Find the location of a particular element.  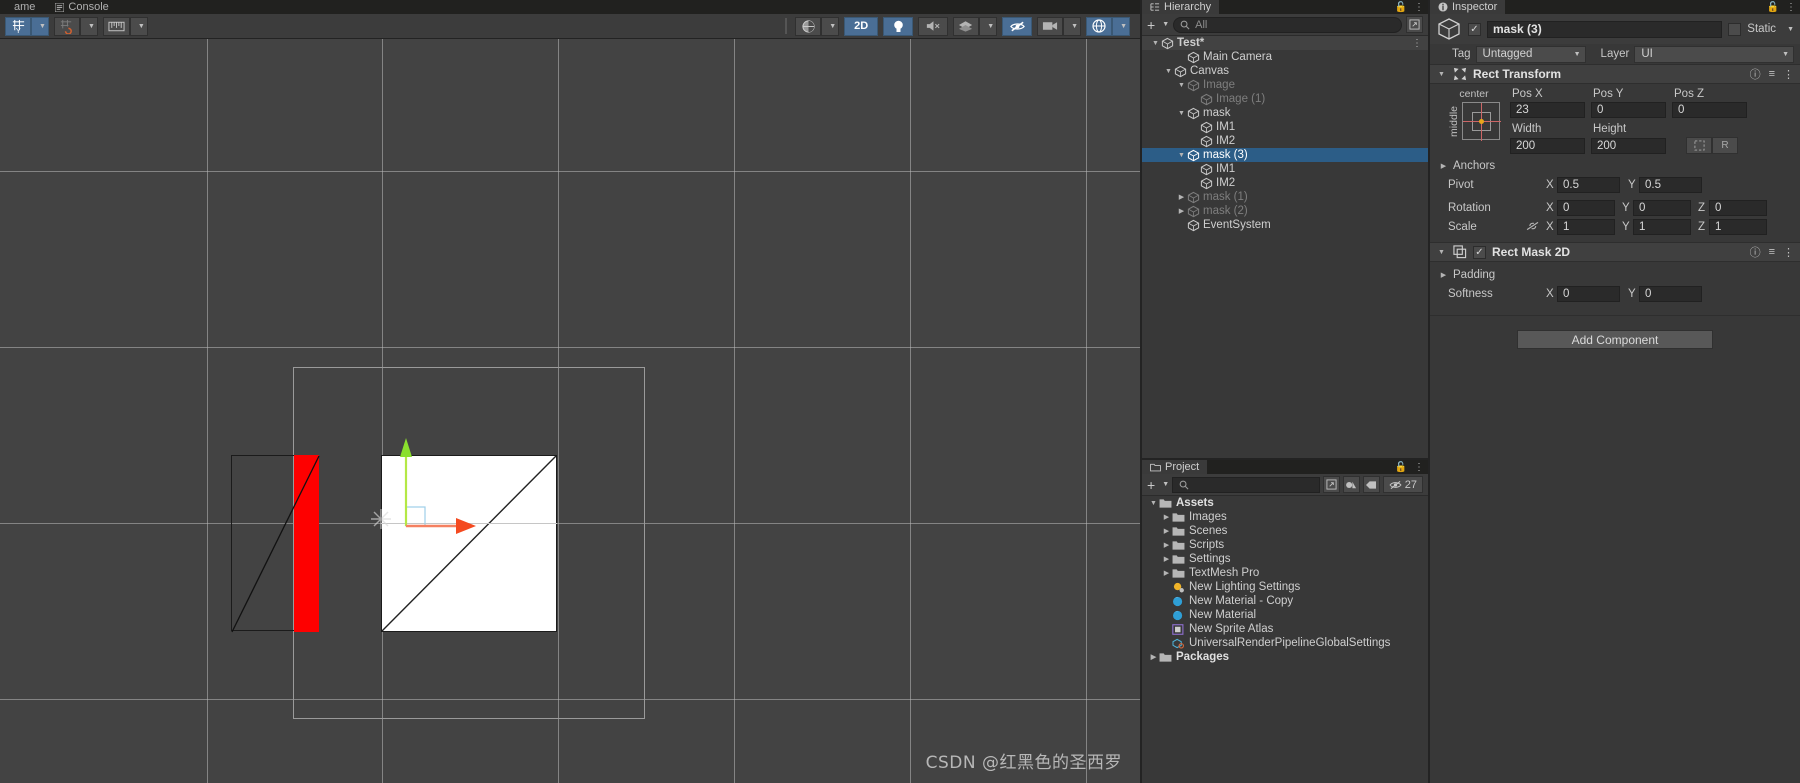

move-gizmo is located at coordinates (440, 499).